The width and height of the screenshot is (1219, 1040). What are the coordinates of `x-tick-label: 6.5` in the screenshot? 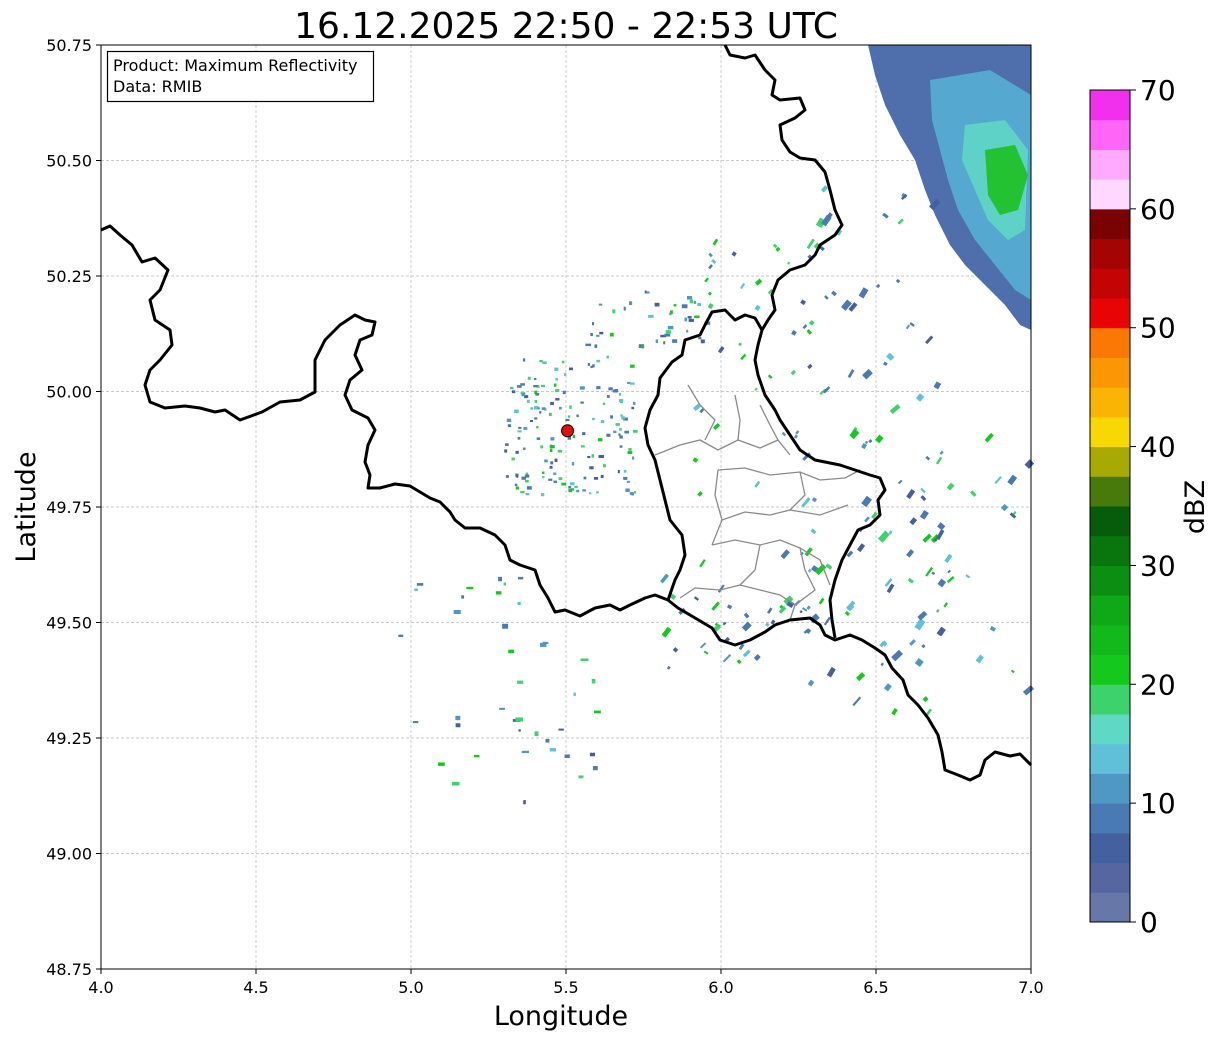 It's located at (875, 987).